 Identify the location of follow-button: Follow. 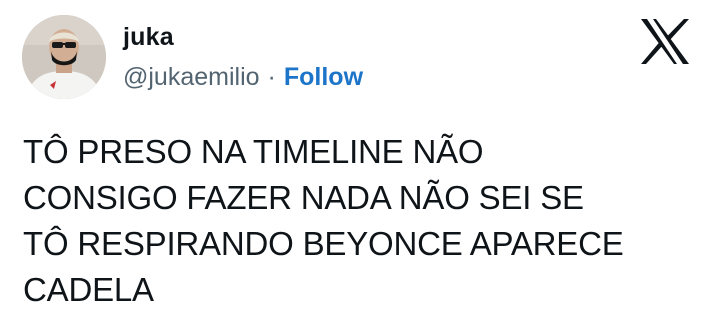
(323, 77).